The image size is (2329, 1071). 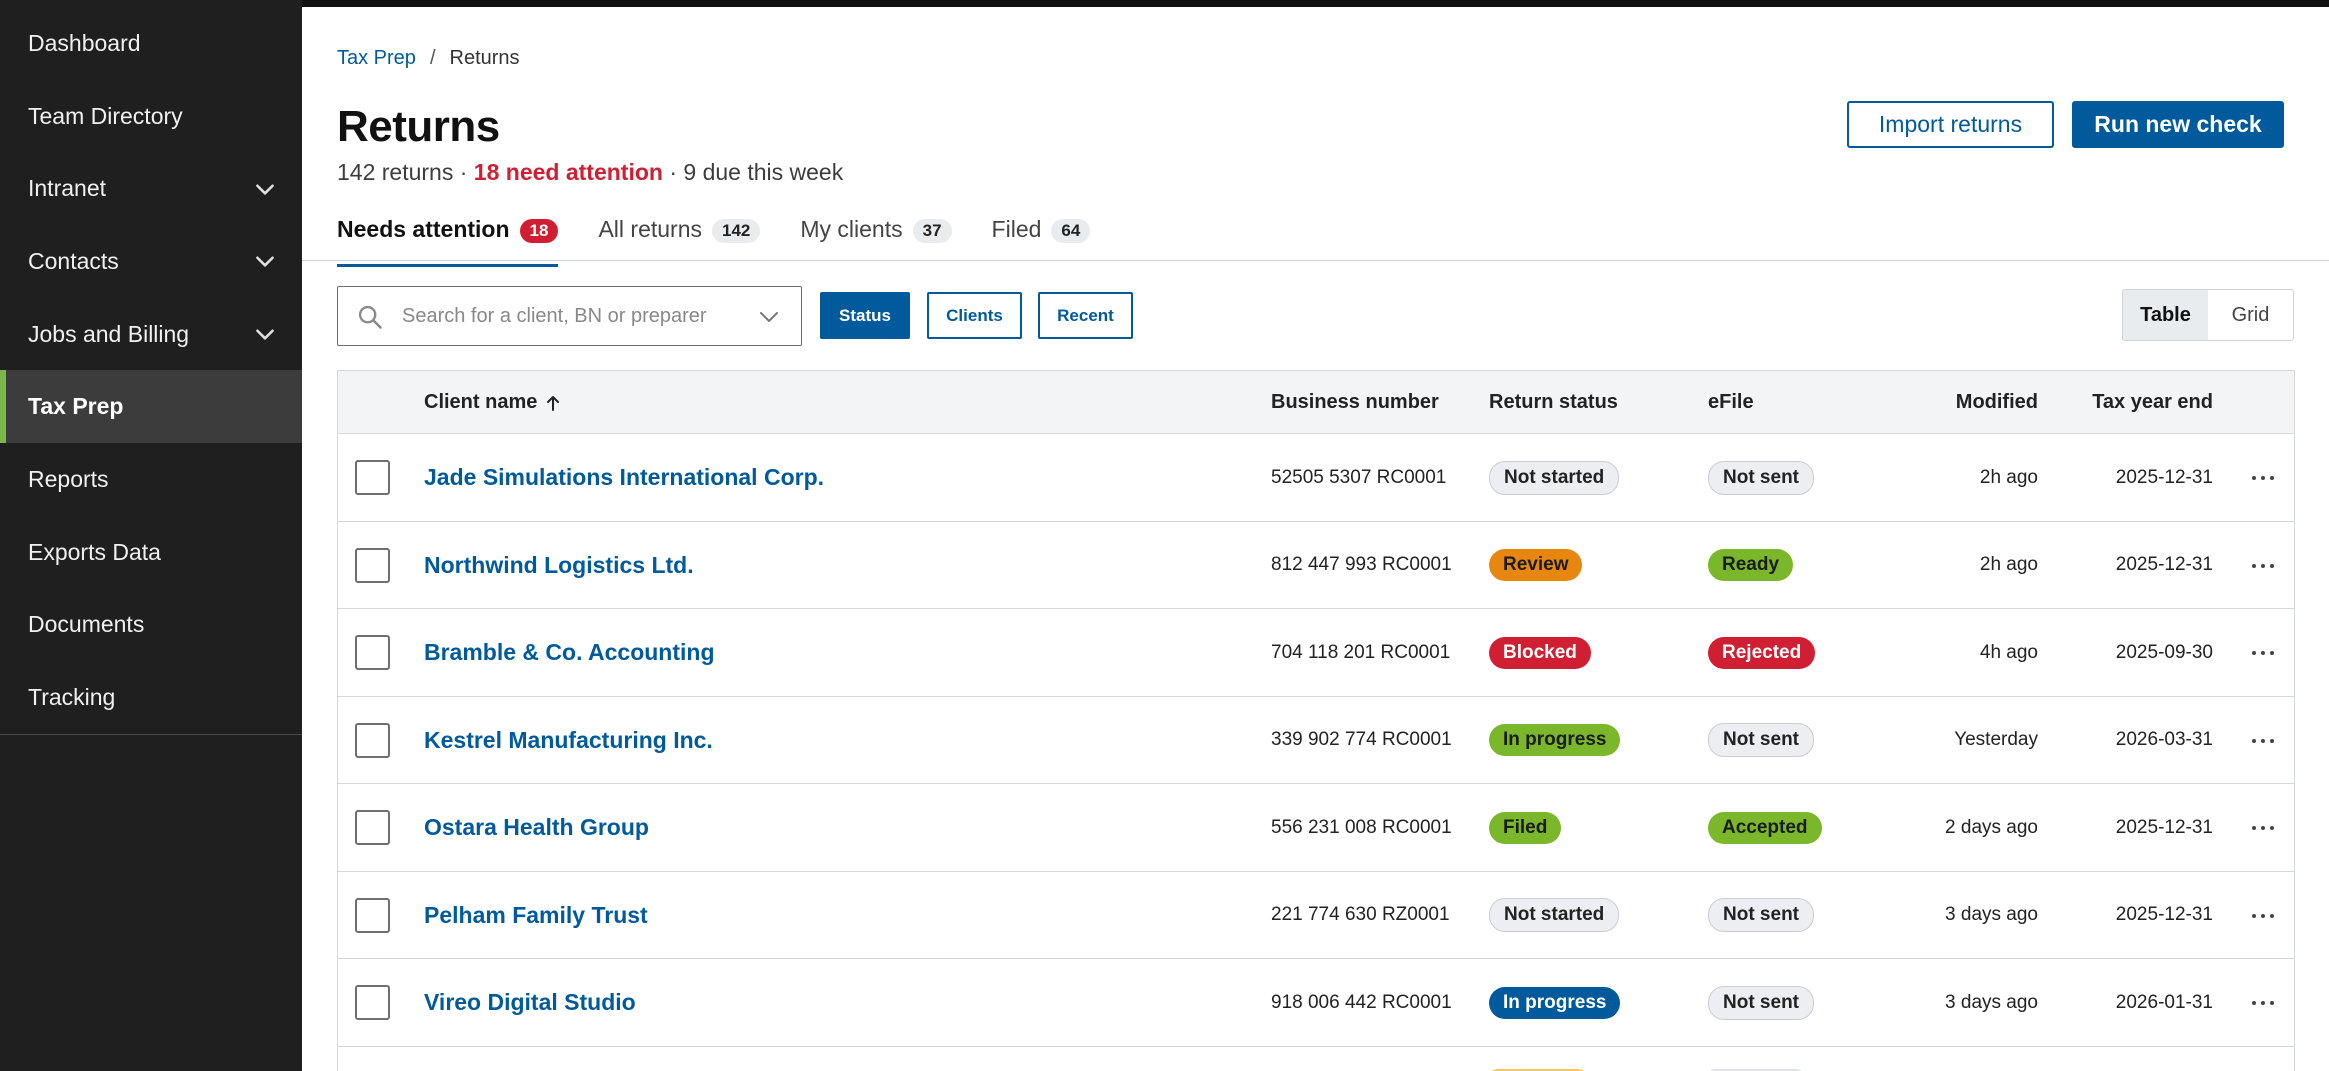 What do you see at coordinates (851, 229) in the screenshot?
I see `tab-label: My clients` at bounding box center [851, 229].